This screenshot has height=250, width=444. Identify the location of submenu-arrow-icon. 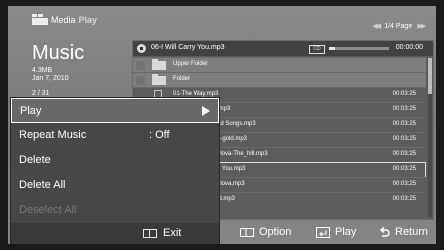
(206, 111).